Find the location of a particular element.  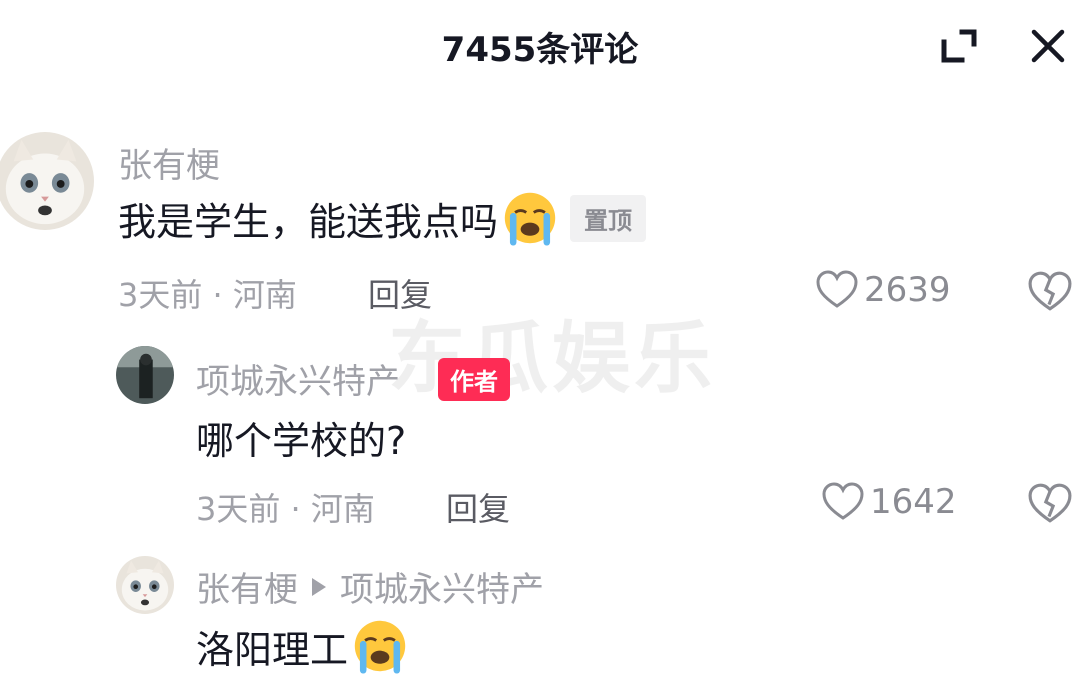

expand-button is located at coordinates (960, 46).